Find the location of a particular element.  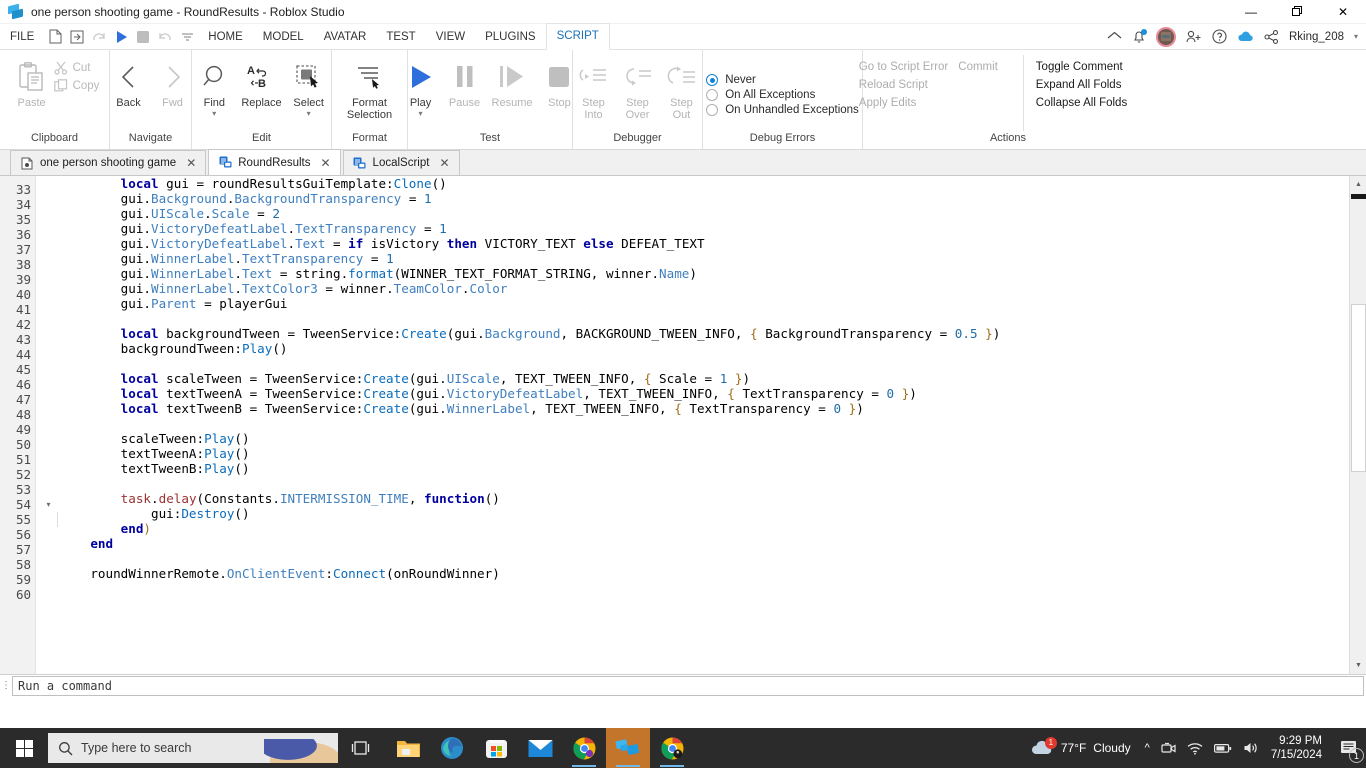

expand-all-folds-button: Expand All Folds is located at coordinates (1081, 85).